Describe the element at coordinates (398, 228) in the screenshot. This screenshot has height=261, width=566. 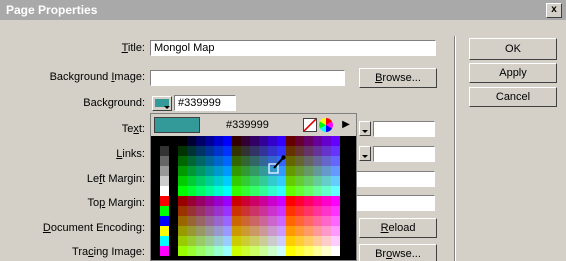
I see `reload-button: Reload` at that location.